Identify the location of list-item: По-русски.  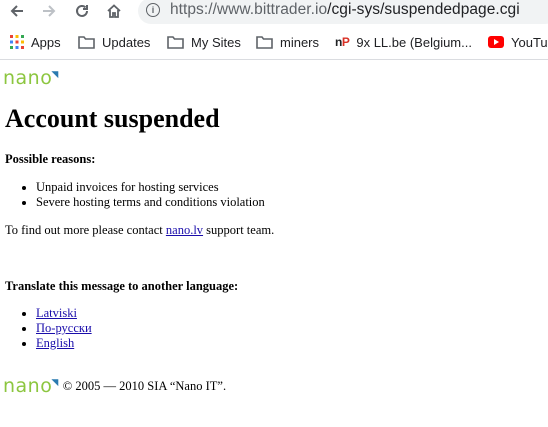
(64, 328).